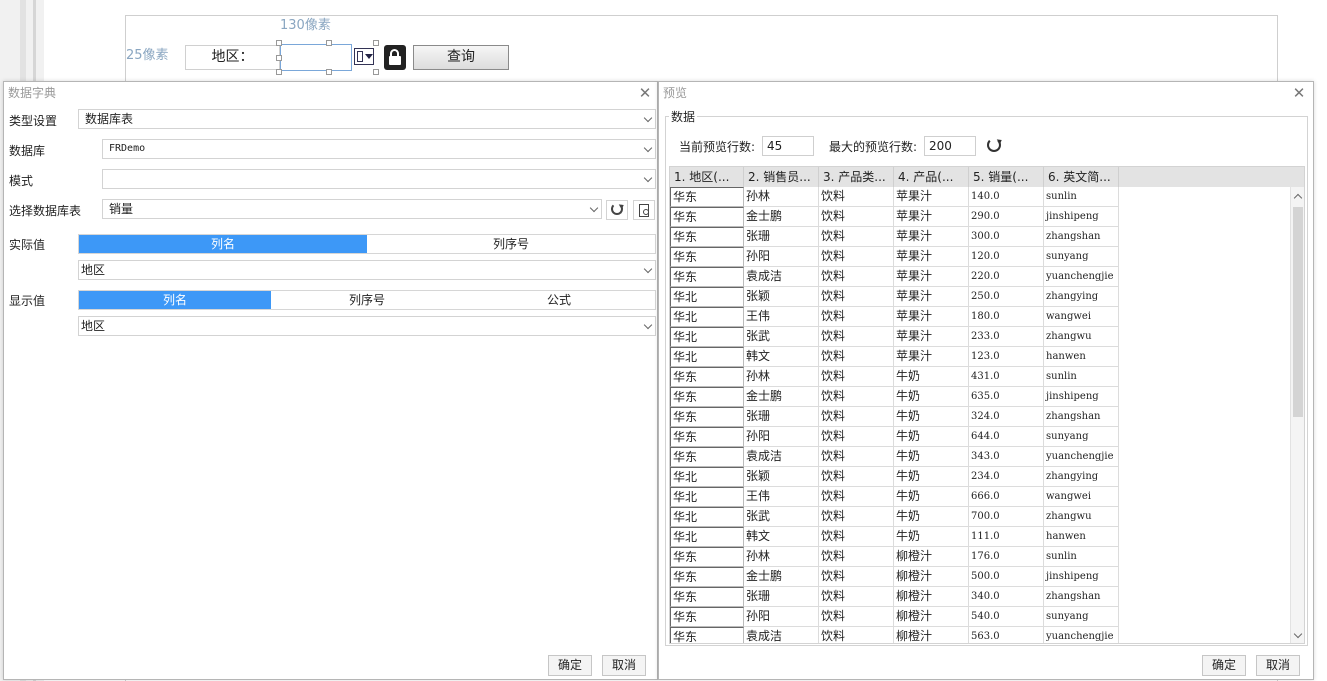 The width and height of the screenshot is (1327, 681). What do you see at coordinates (894, 577) in the screenshot?
I see `table-row: 华东 金士鹏 饮料 柳橙汁 500.0 jinshipeng` at bounding box center [894, 577].